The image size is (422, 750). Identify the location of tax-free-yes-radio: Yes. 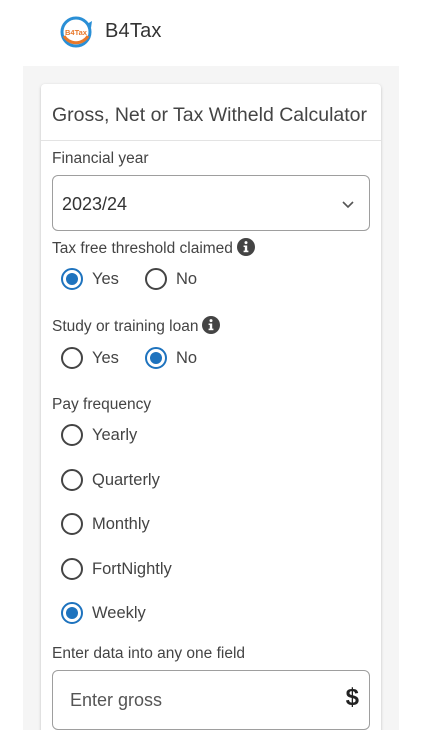
(90, 279).